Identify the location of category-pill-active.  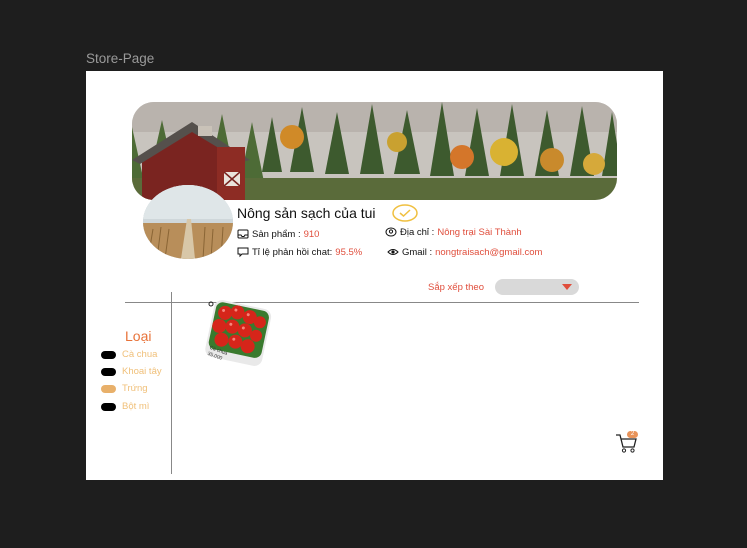
(108, 388).